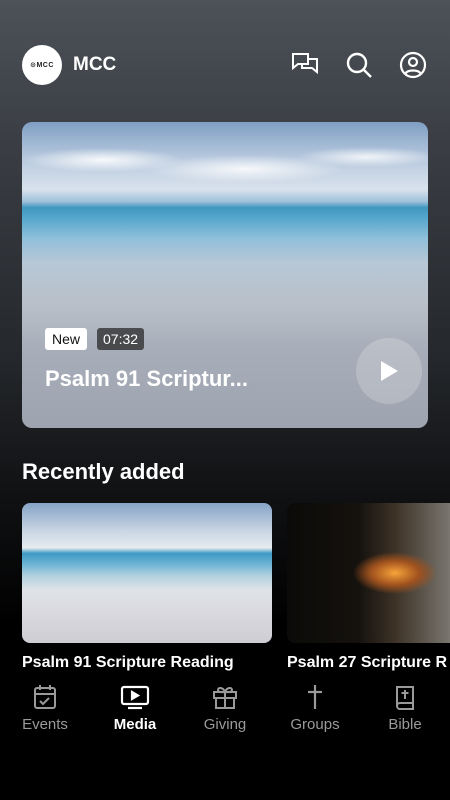 This screenshot has height=800, width=450. What do you see at coordinates (103, 471) in the screenshot?
I see `section-title-recently-added: Recently added` at bounding box center [103, 471].